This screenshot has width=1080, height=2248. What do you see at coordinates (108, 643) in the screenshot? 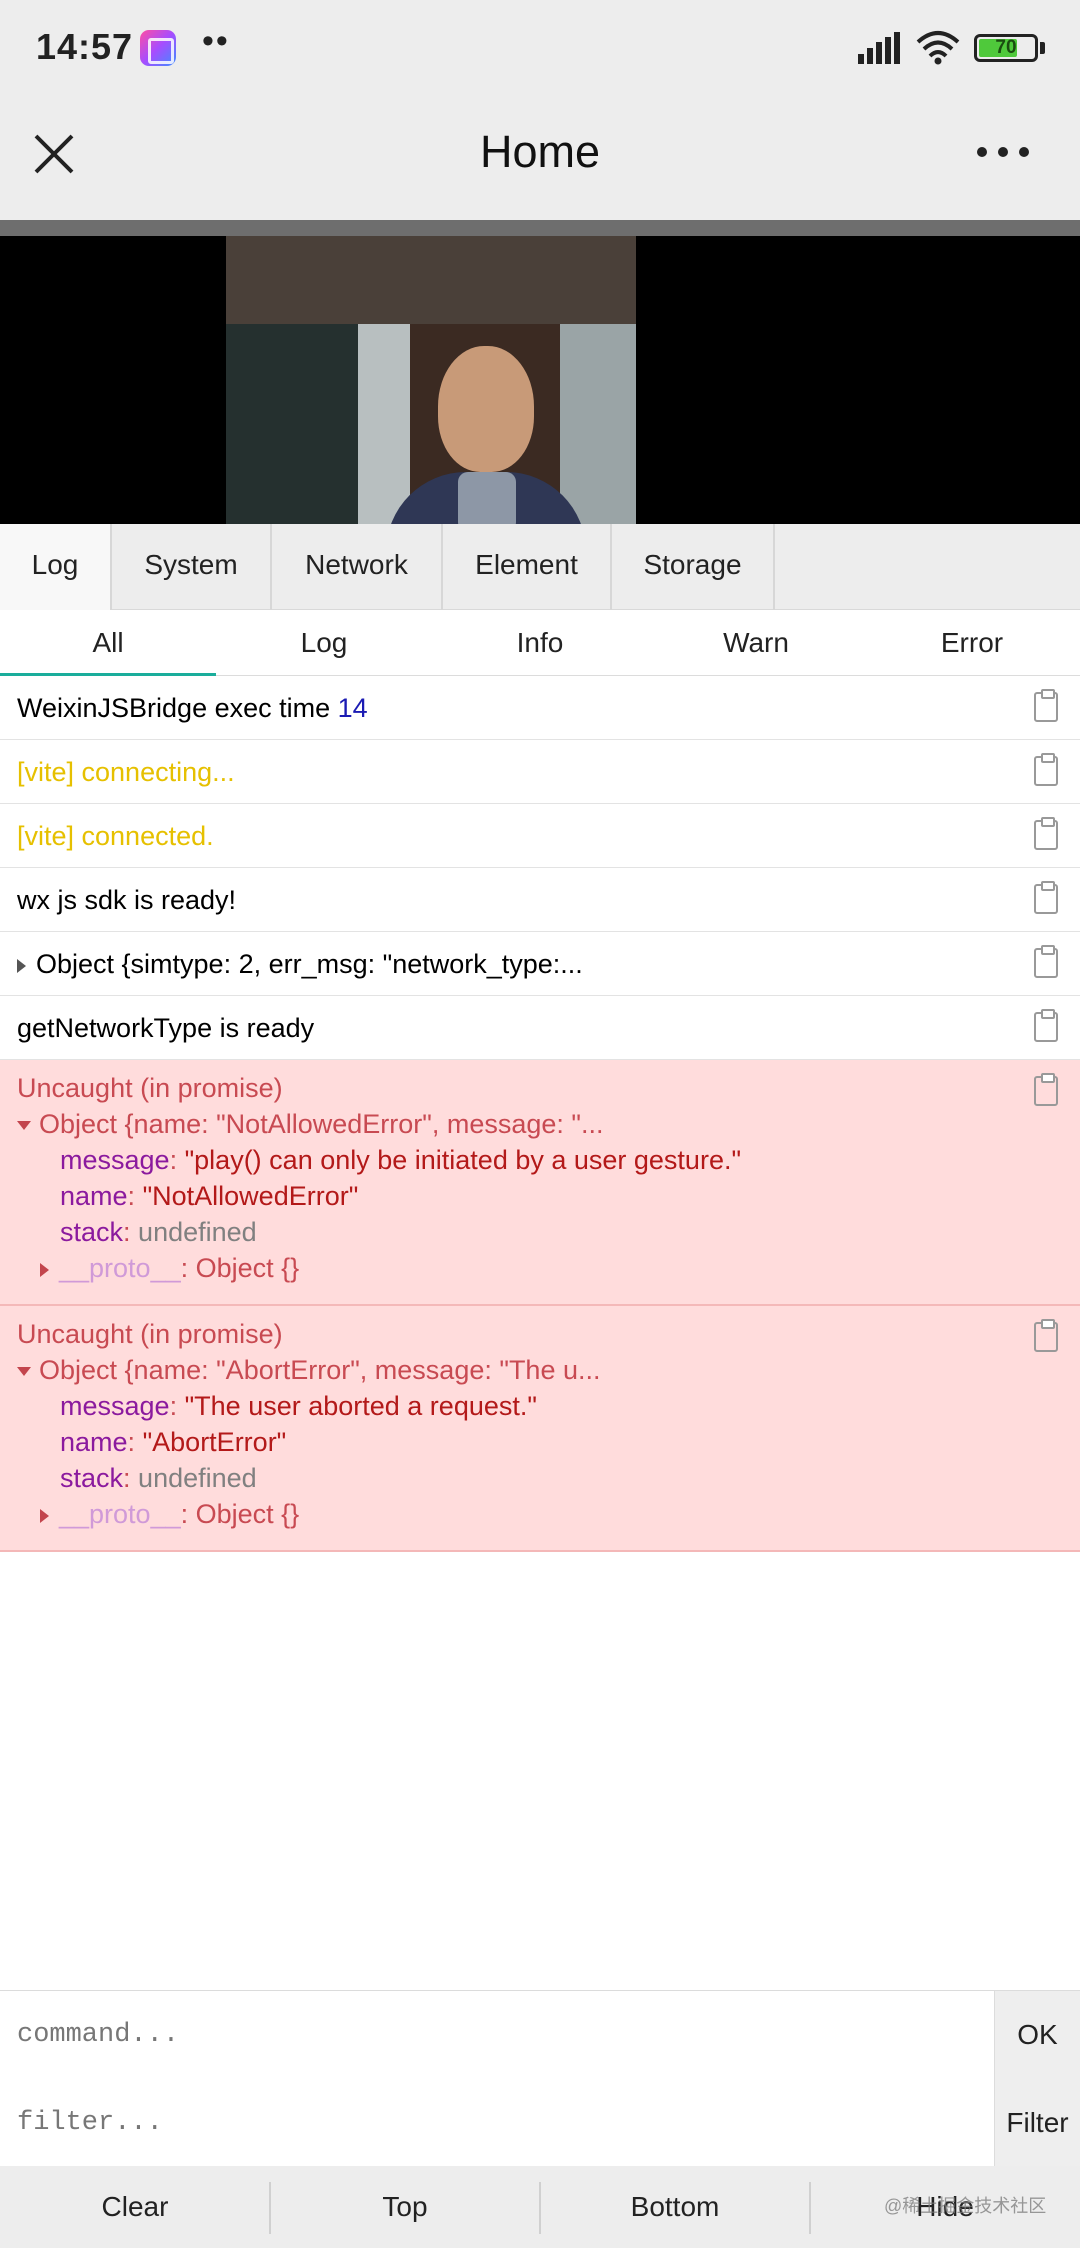
I see `filter-all: All` at bounding box center [108, 643].